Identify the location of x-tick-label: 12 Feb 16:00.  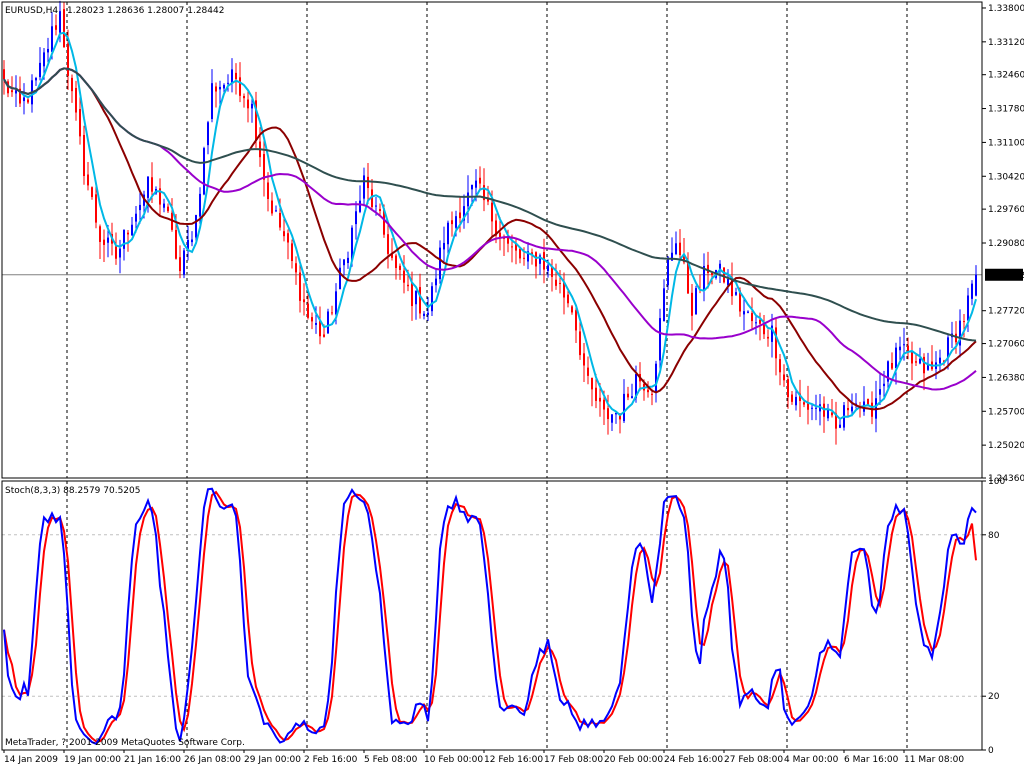
(513, 760).